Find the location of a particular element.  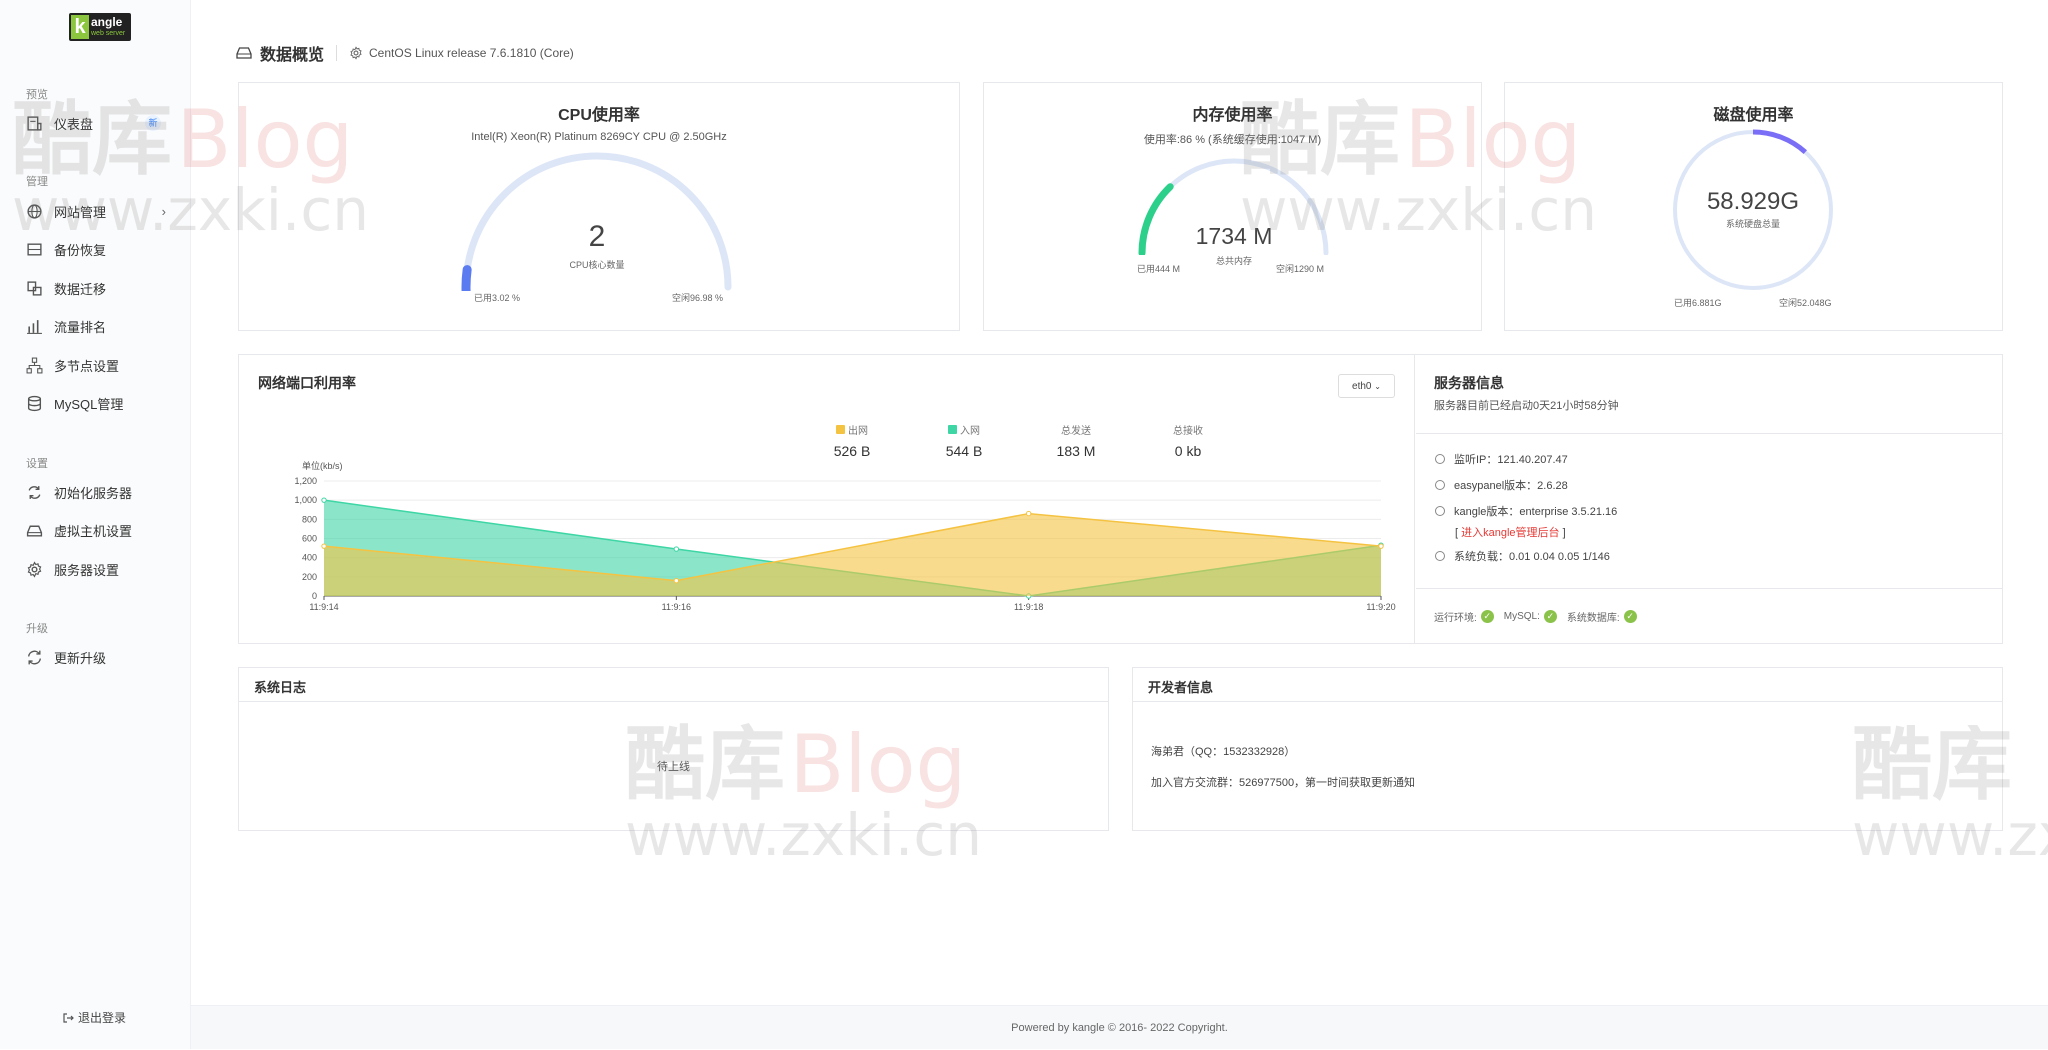

network-title: 网络端口利用率 is located at coordinates (307, 383).